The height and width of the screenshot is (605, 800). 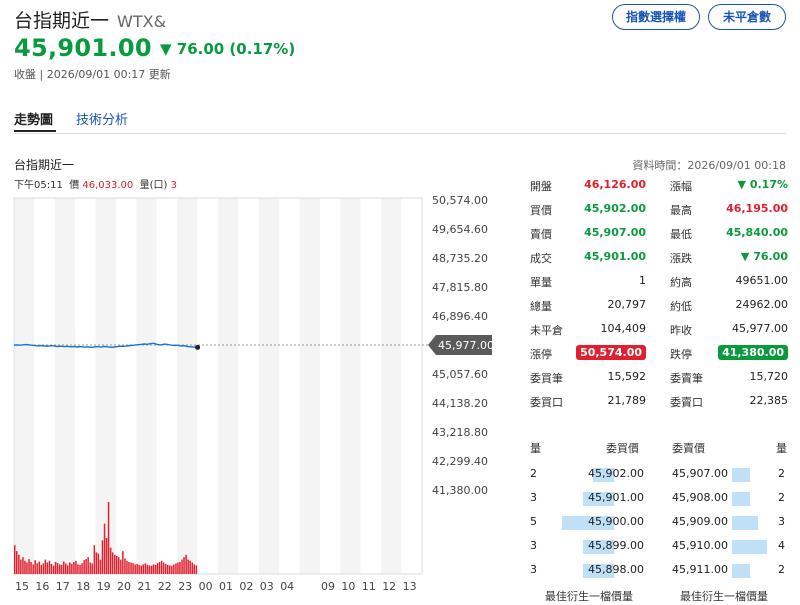 What do you see at coordinates (541, 282) in the screenshot?
I see `quote-label: 單量` at bounding box center [541, 282].